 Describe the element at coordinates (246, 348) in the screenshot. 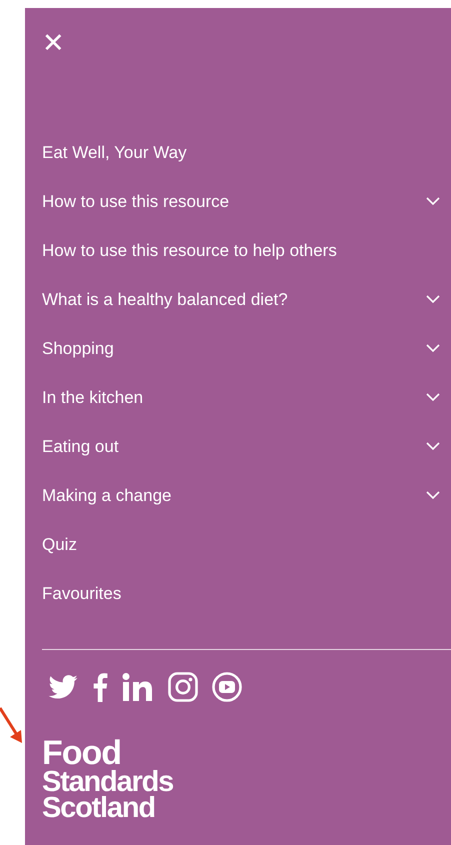

I see `menu-item: Shopping` at that location.